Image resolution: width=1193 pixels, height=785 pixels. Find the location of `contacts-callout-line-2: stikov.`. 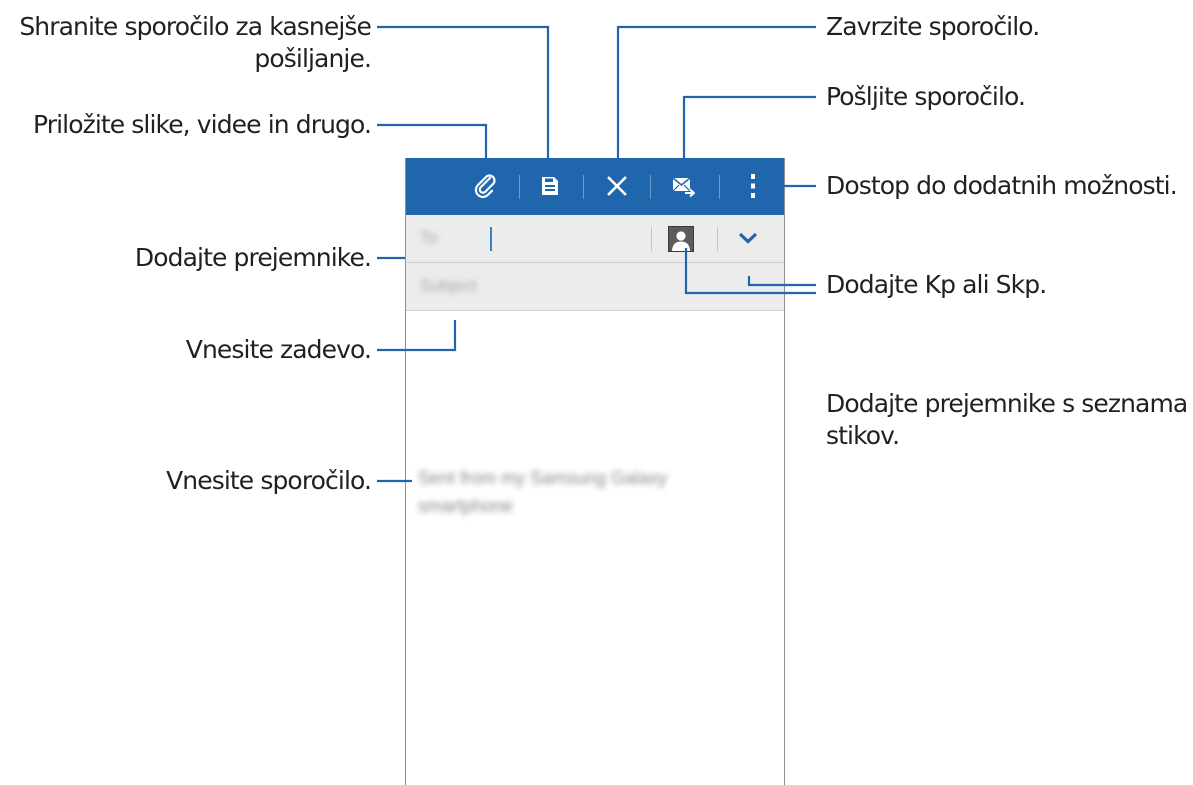

contacts-callout-line-2: stikov. is located at coordinates (863, 435).